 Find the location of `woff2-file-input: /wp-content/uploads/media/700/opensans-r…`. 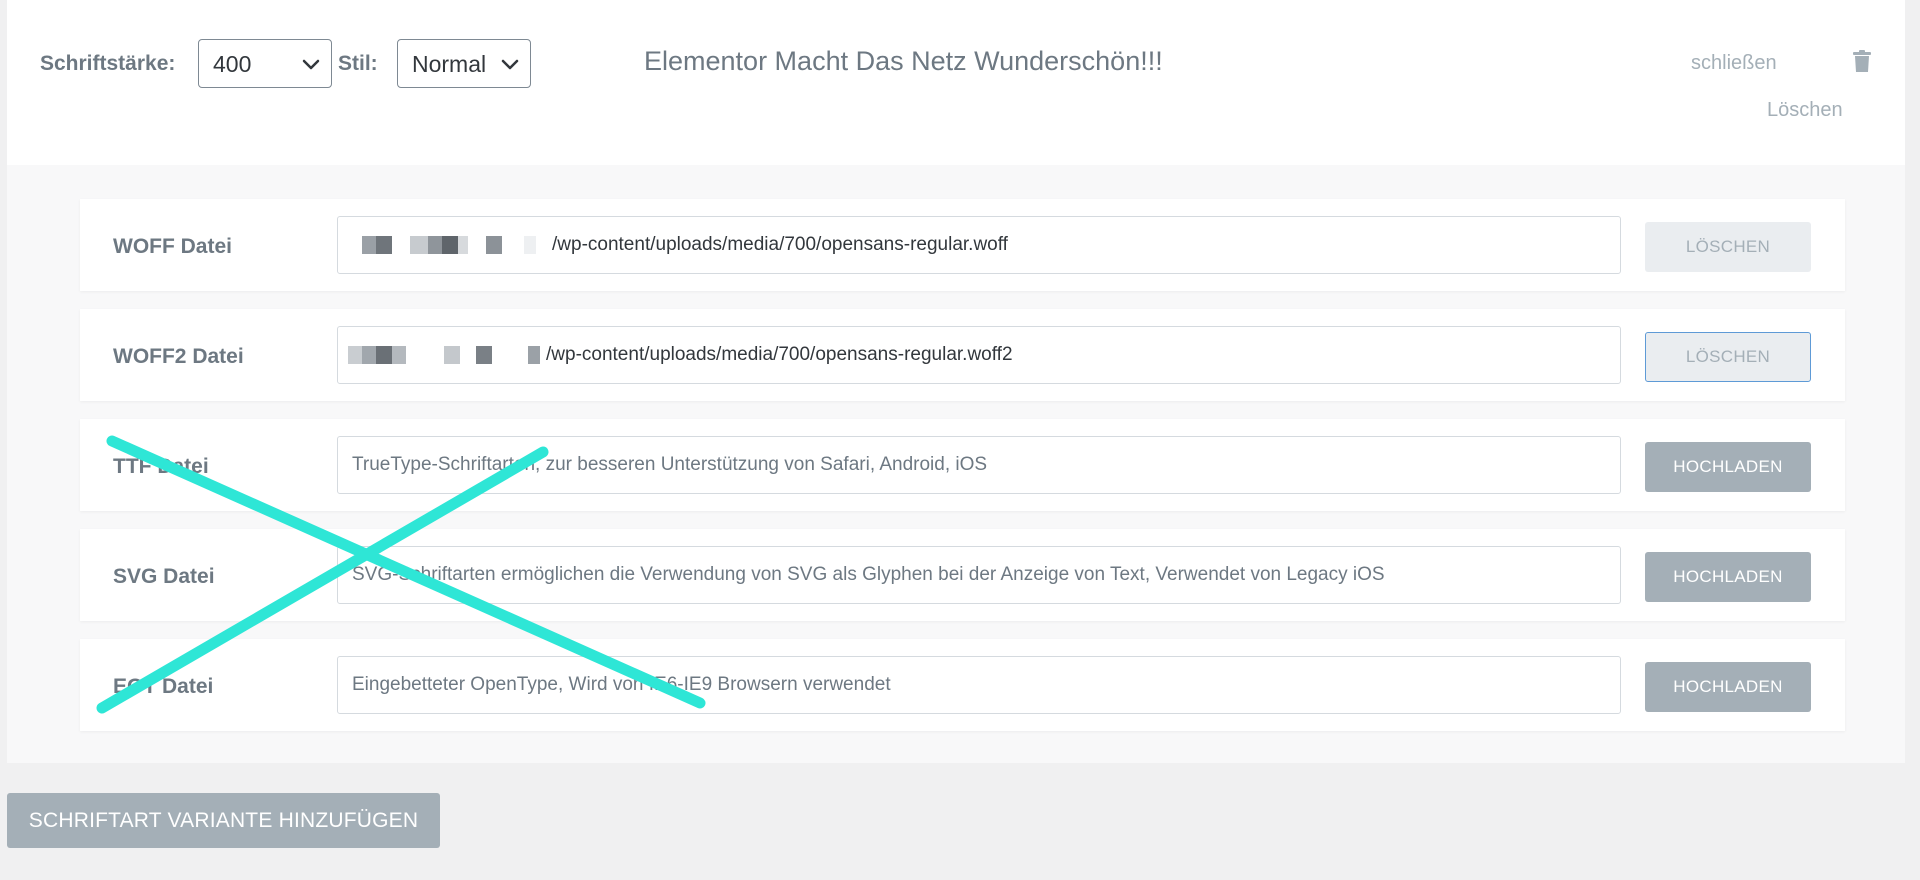

woff2-file-input: /wp-content/uploads/media/700/opensans-r… is located at coordinates (979, 355).